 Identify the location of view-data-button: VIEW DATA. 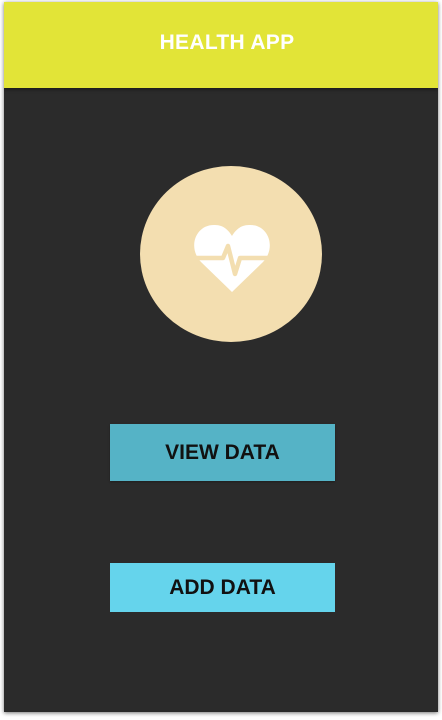
(222, 452).